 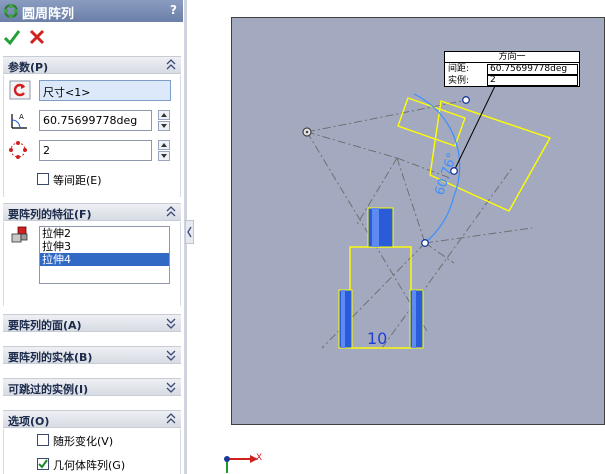 I want to click on callout-title: 方向一, so click(x=512, y=57).